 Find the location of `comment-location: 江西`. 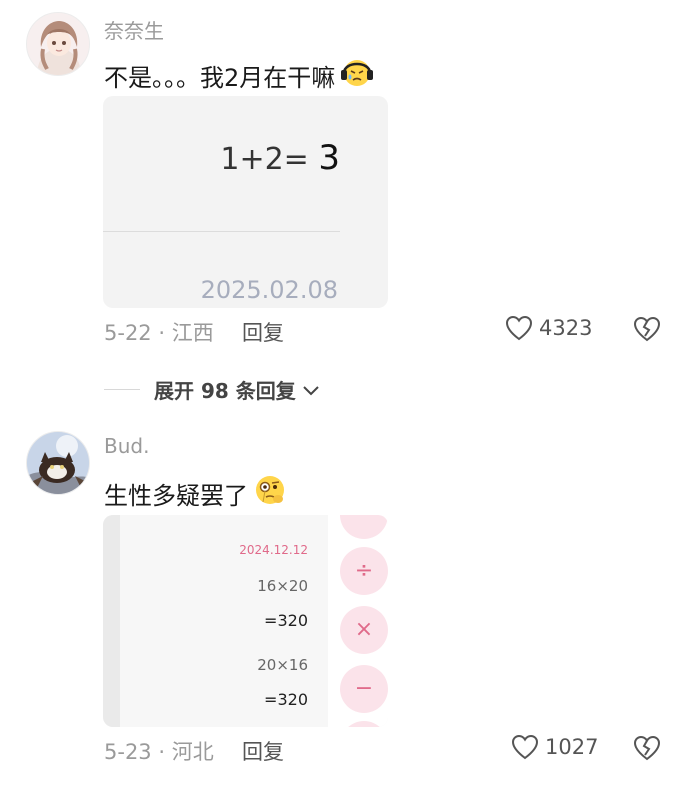

comment-location: 江西 is located at coordinates (192, 333).